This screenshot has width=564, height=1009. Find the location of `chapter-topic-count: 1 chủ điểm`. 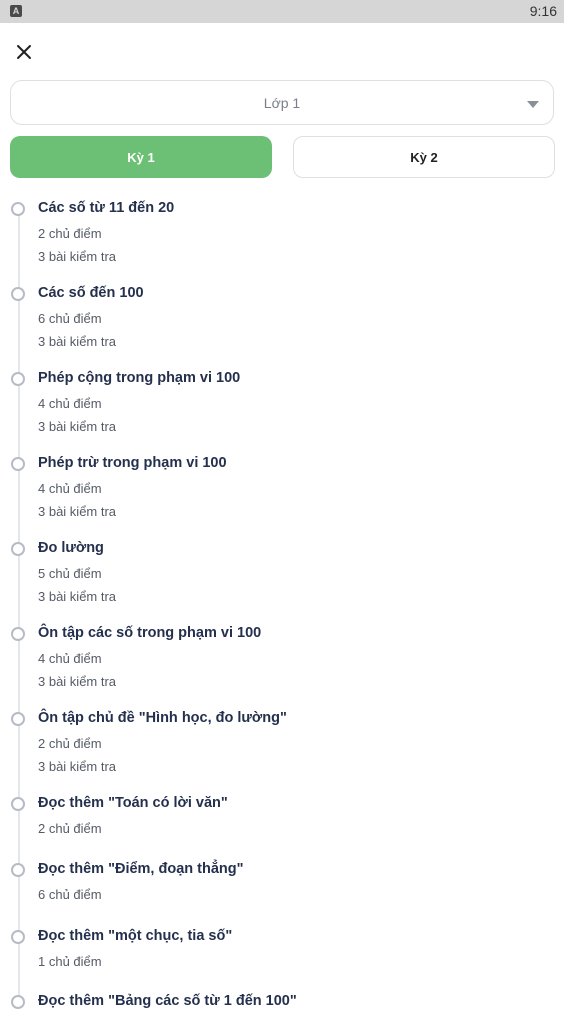

chapter-topic-count: 1 chủ điểm is located at coordinates (70, 961).